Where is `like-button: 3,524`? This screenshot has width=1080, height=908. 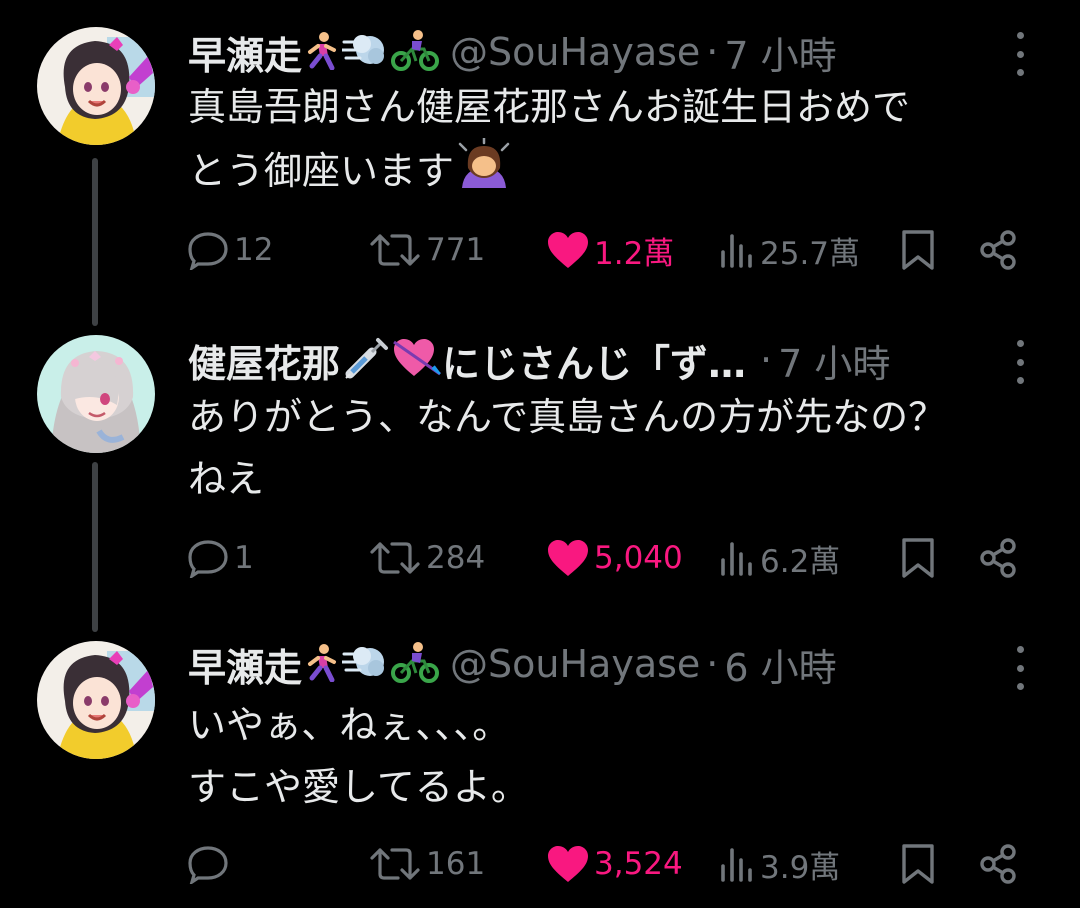
like-button: 3,524 is located at coordinates (614, 864).